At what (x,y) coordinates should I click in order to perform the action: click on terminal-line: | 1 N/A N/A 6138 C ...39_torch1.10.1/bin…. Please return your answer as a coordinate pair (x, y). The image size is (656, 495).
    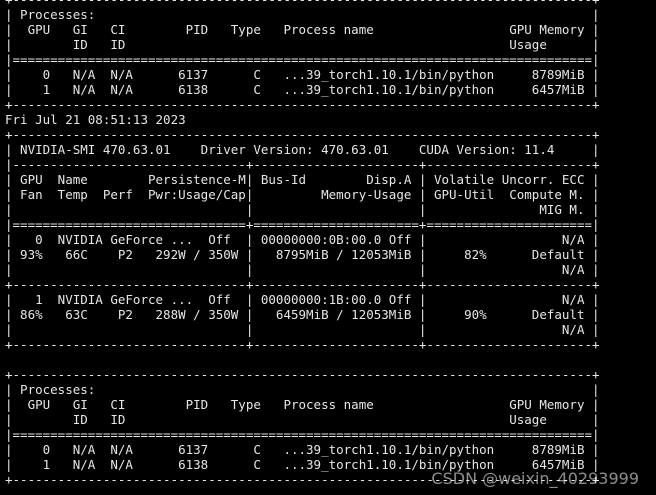
    Looking at the image, I should click on (302, 89).